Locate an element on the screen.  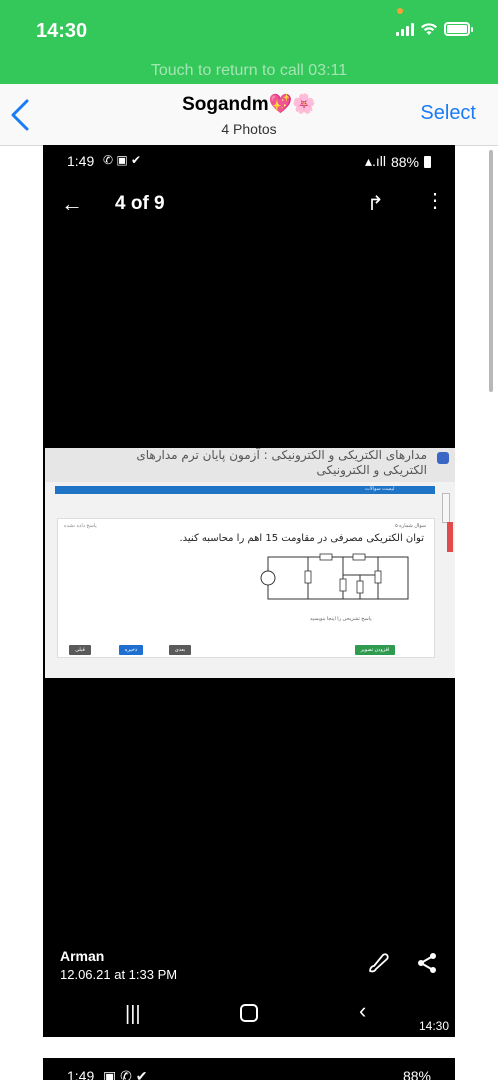
overlay-time: 14:30 is located at coordinates (433, 1026).